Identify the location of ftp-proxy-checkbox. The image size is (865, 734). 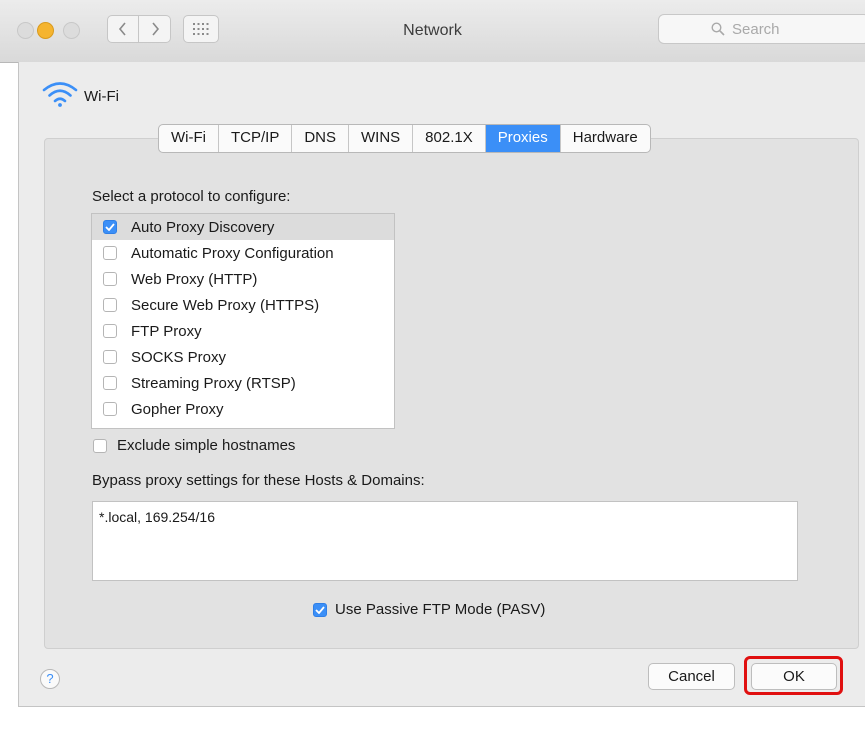
(110, 331).